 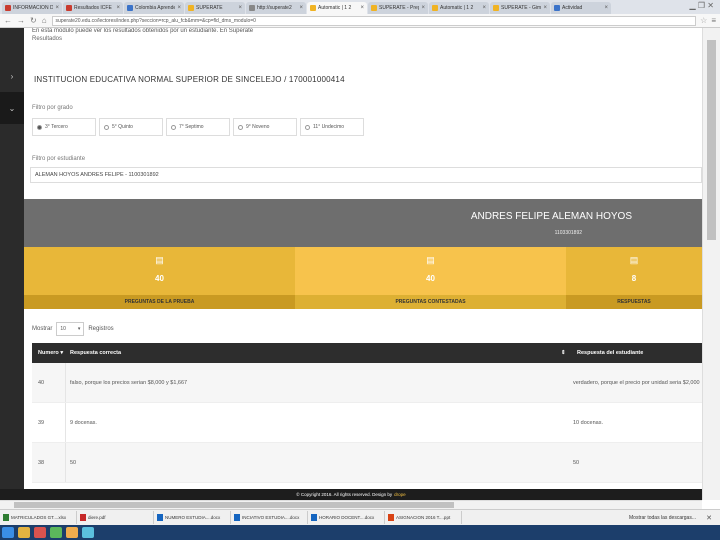 I want to click on browser-tab: INFORMACION DE L×, so click(x=32, y=8).